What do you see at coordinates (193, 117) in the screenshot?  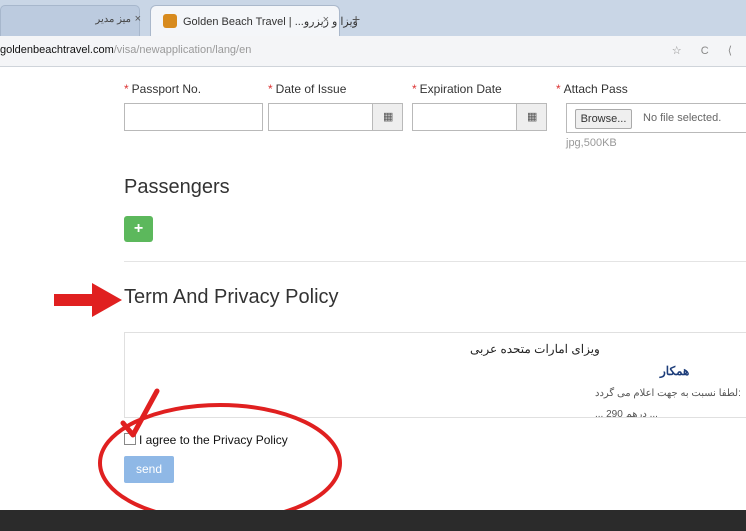 I see `passport-no-input` at bounding box center [193, 117].